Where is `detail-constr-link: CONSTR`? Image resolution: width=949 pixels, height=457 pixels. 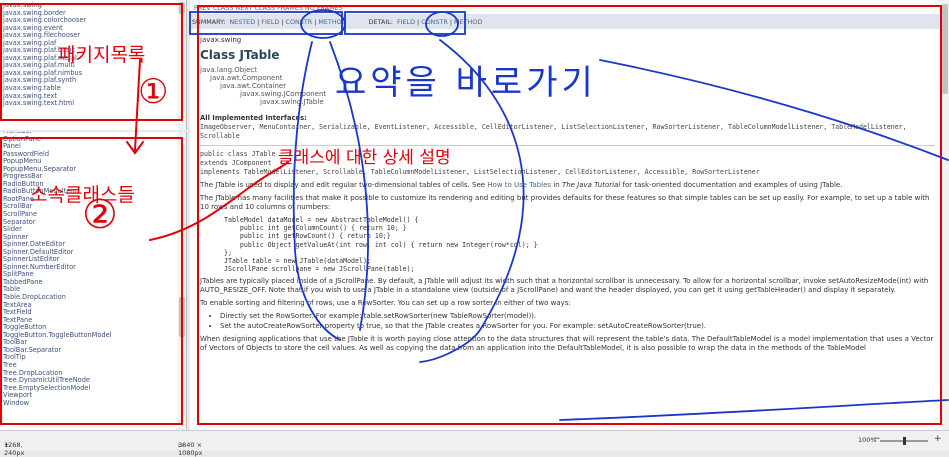 detail-constr-link: CONSTR is located at coordinates (434, 22).